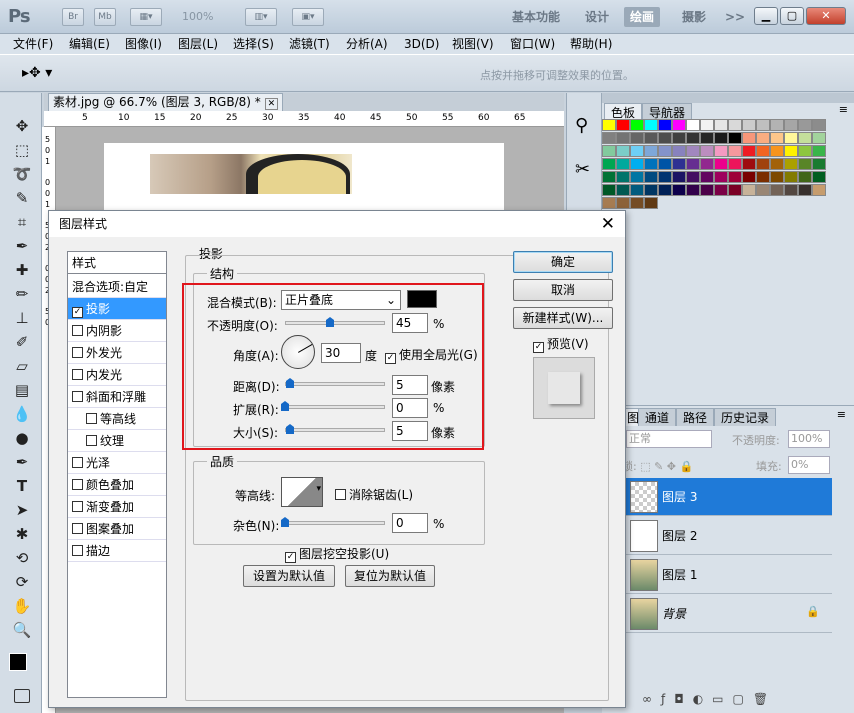 This screenshot has width=854, height=713. Describe the element at coordinates (308, 17) in the screenshot. I see `screen-mode-button: ▣▾` at that location.